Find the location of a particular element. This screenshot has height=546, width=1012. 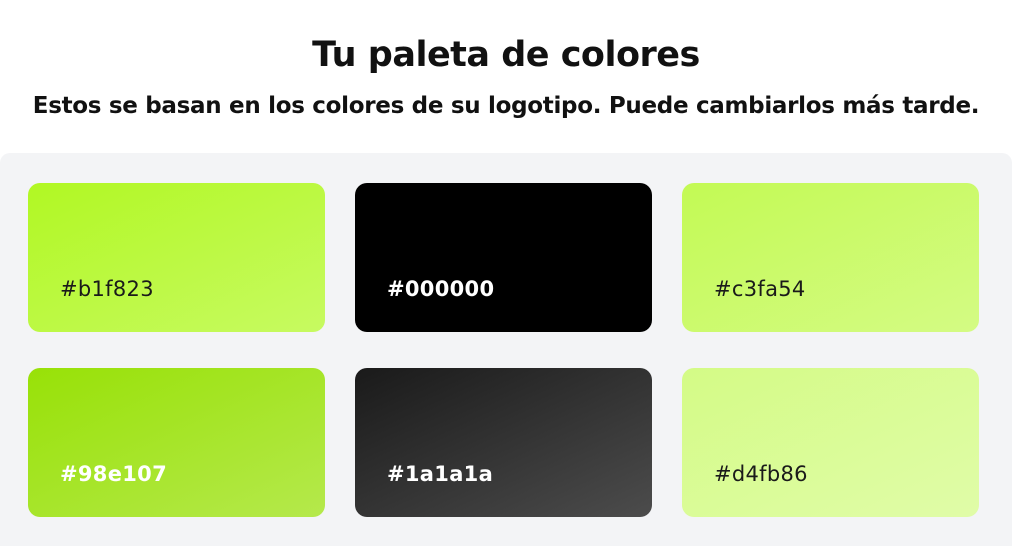

color-swatch-5: #1a1a1a is located at coordinates (503, 442).